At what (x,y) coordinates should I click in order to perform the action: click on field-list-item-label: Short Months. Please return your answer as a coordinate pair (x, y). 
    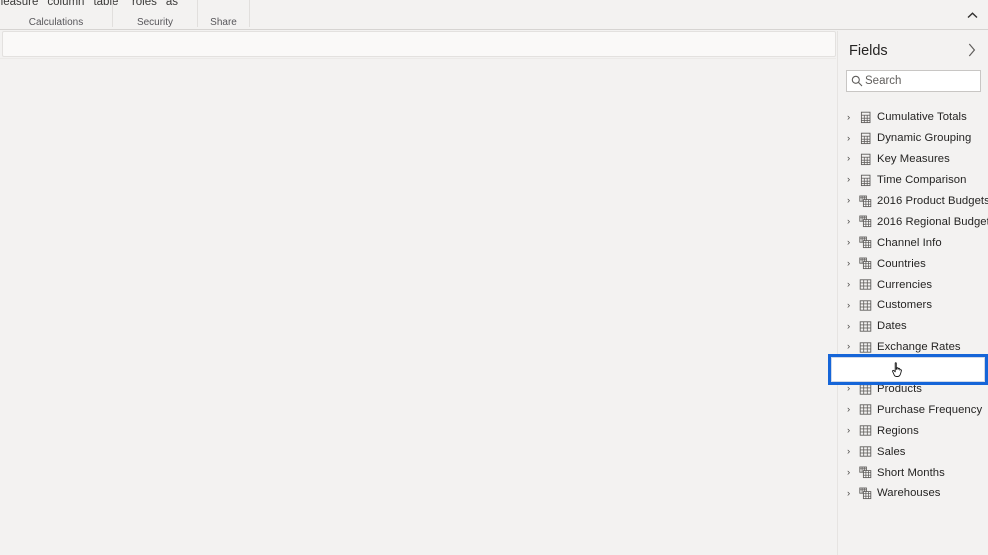
    Looking at the image, I should click on (911, 472).